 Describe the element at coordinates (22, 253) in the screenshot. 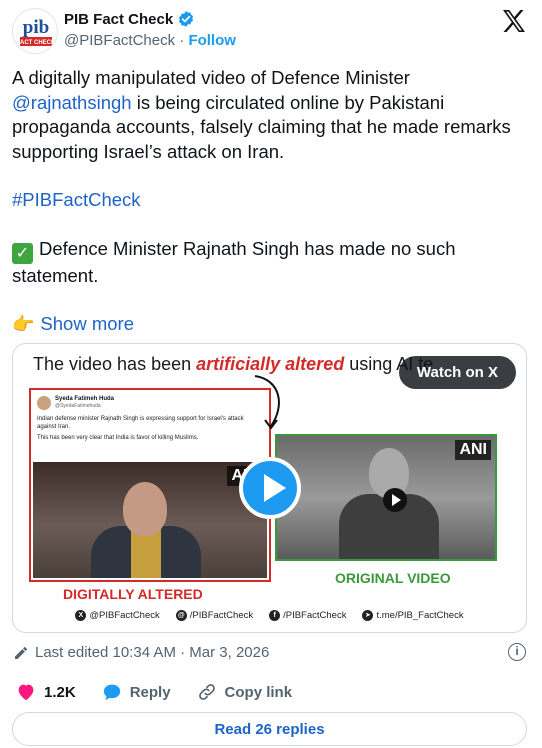

I see `check-mark-icon: ✓` at that location.